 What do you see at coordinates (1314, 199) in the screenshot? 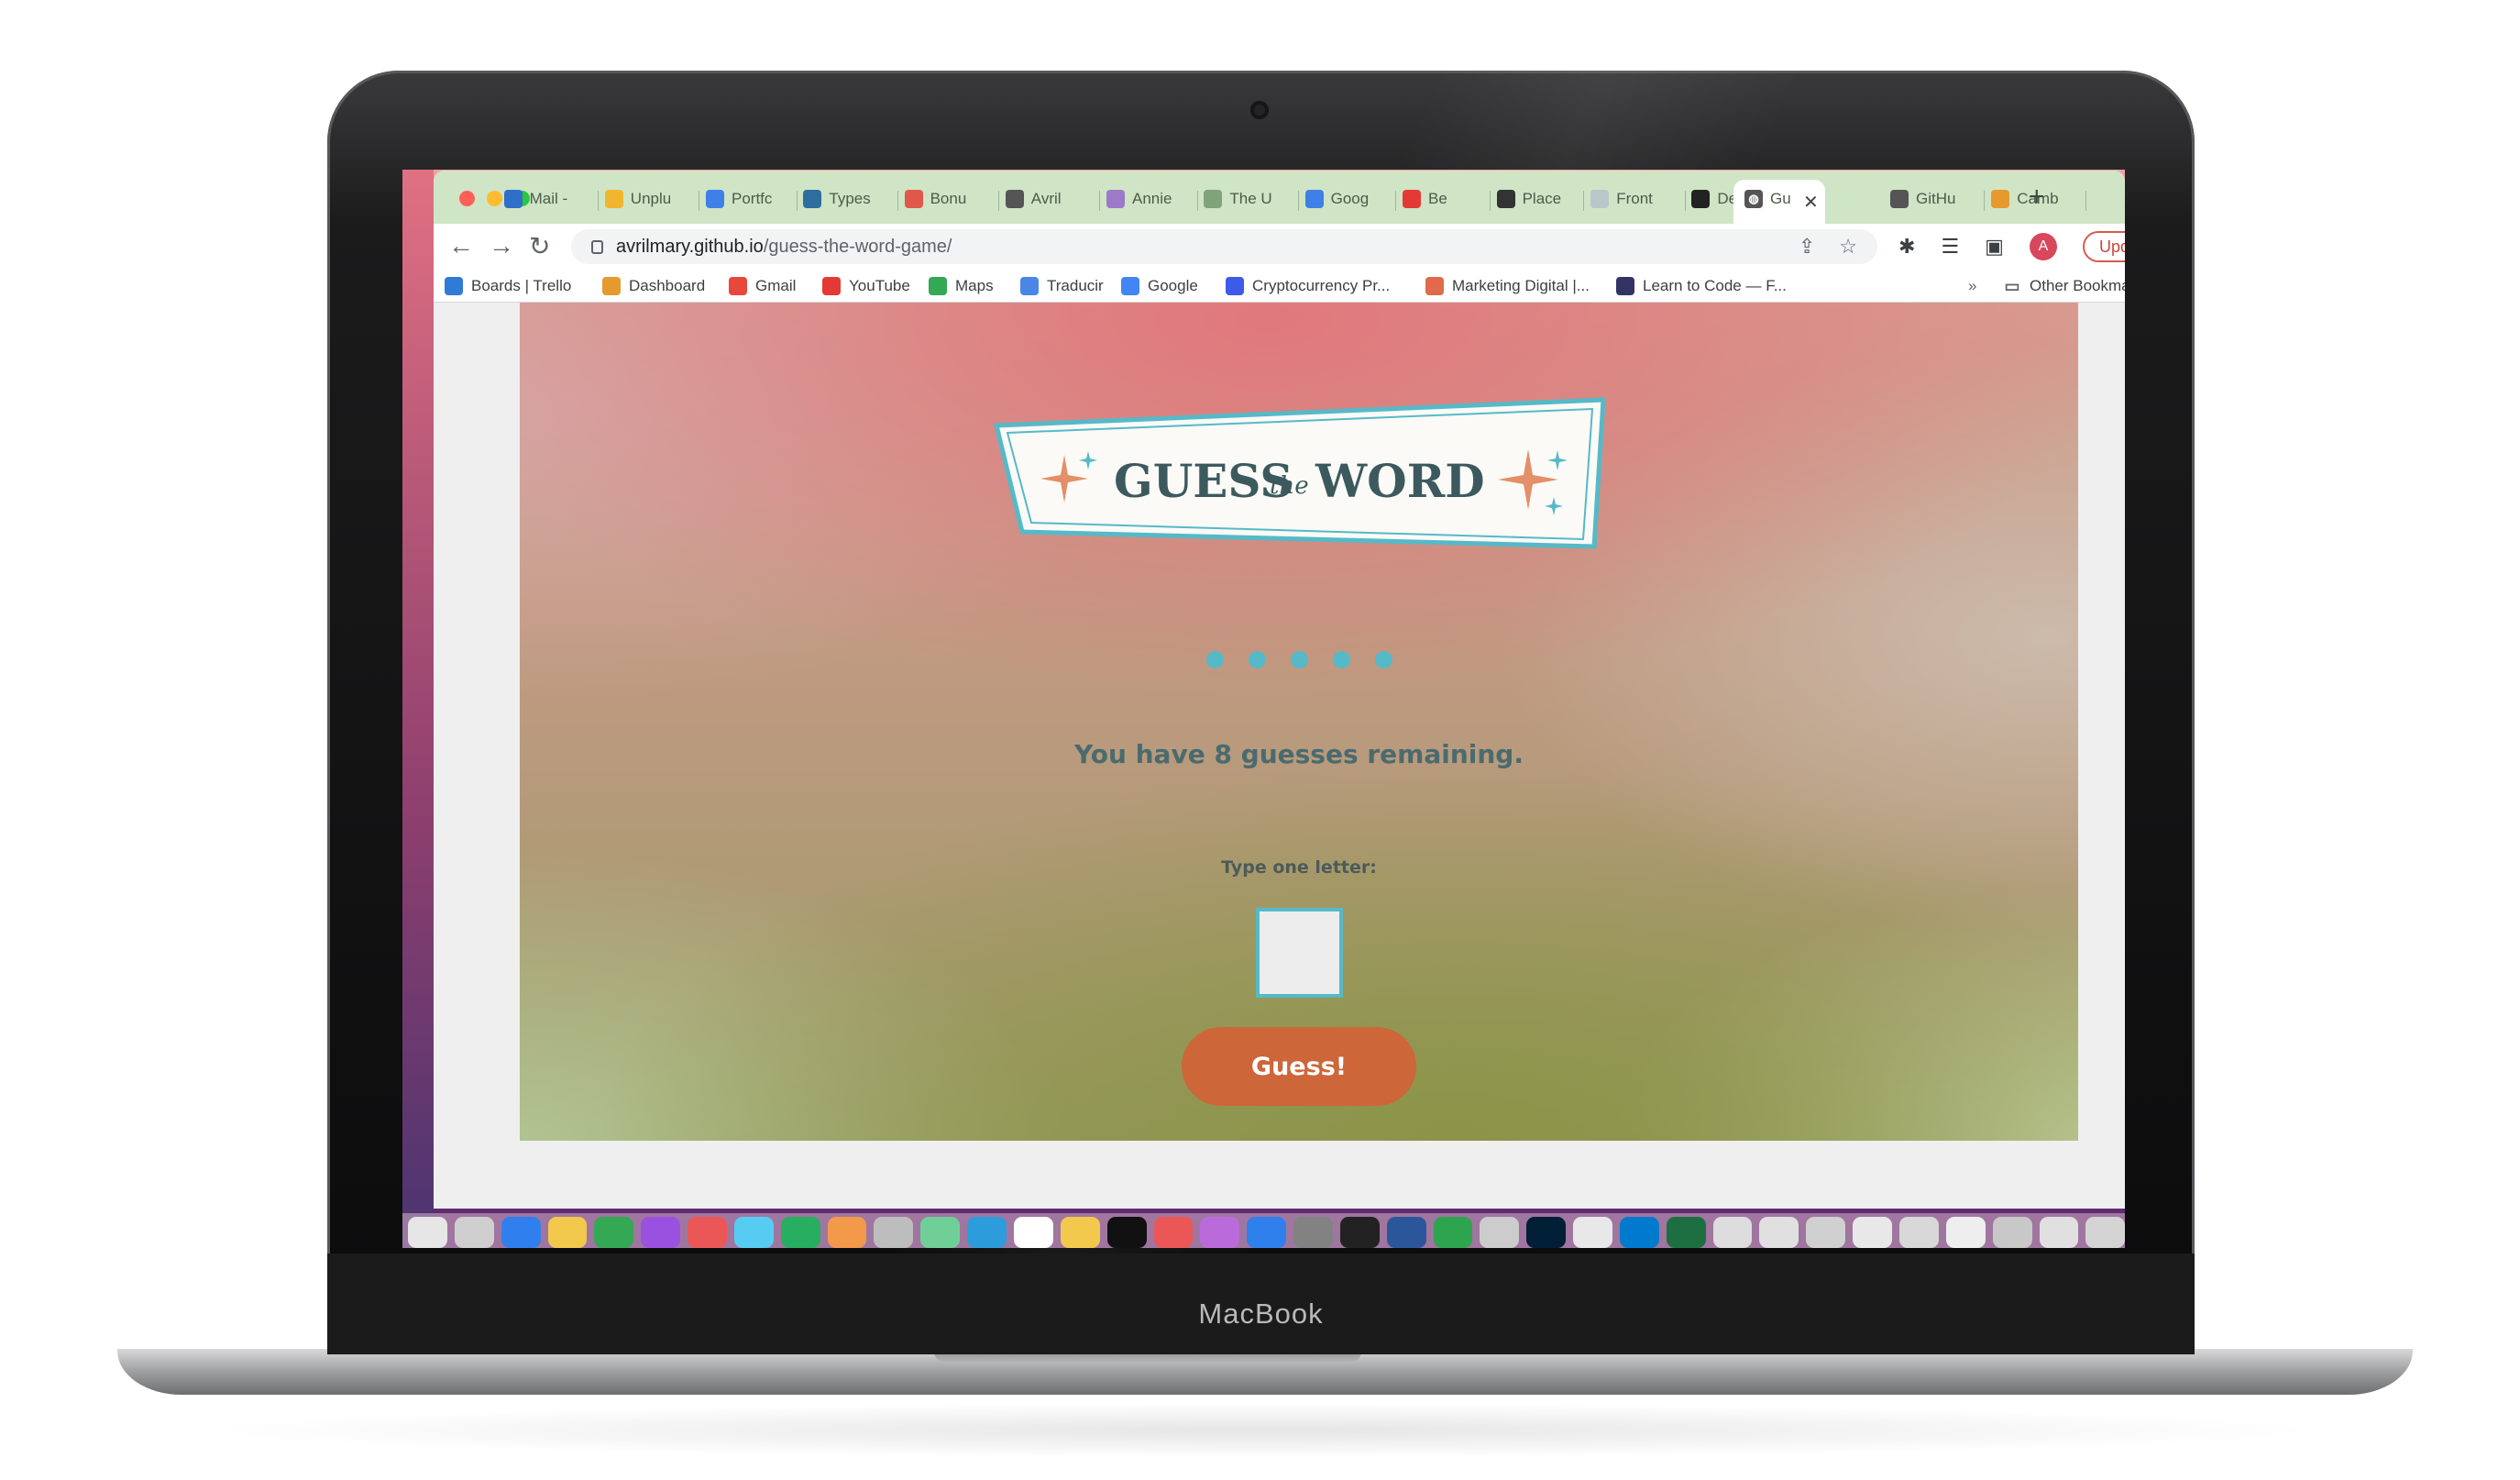
I see `calendar-icon` at bounding box center [1314, 199].